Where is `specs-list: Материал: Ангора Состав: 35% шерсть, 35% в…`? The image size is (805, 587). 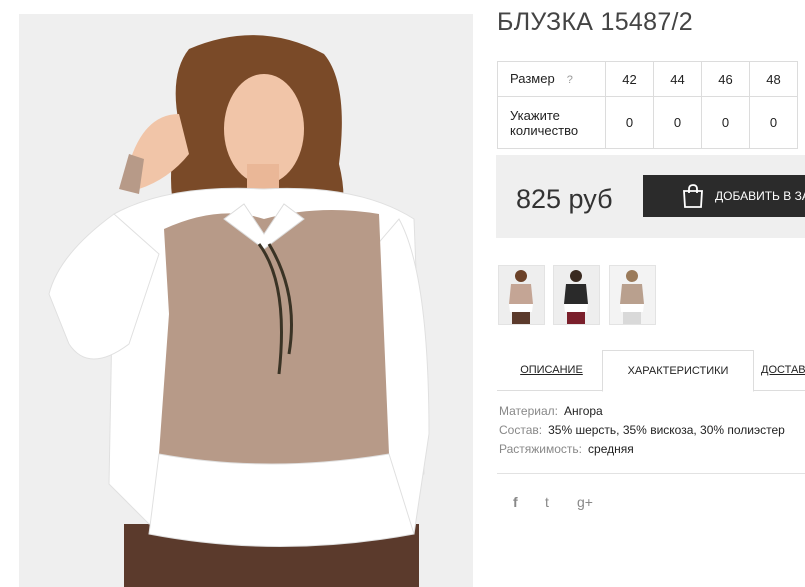 specs-list: Материал: Ангора Состав: 35% шерсть, 35% в… is located at coordinates (642, 432).